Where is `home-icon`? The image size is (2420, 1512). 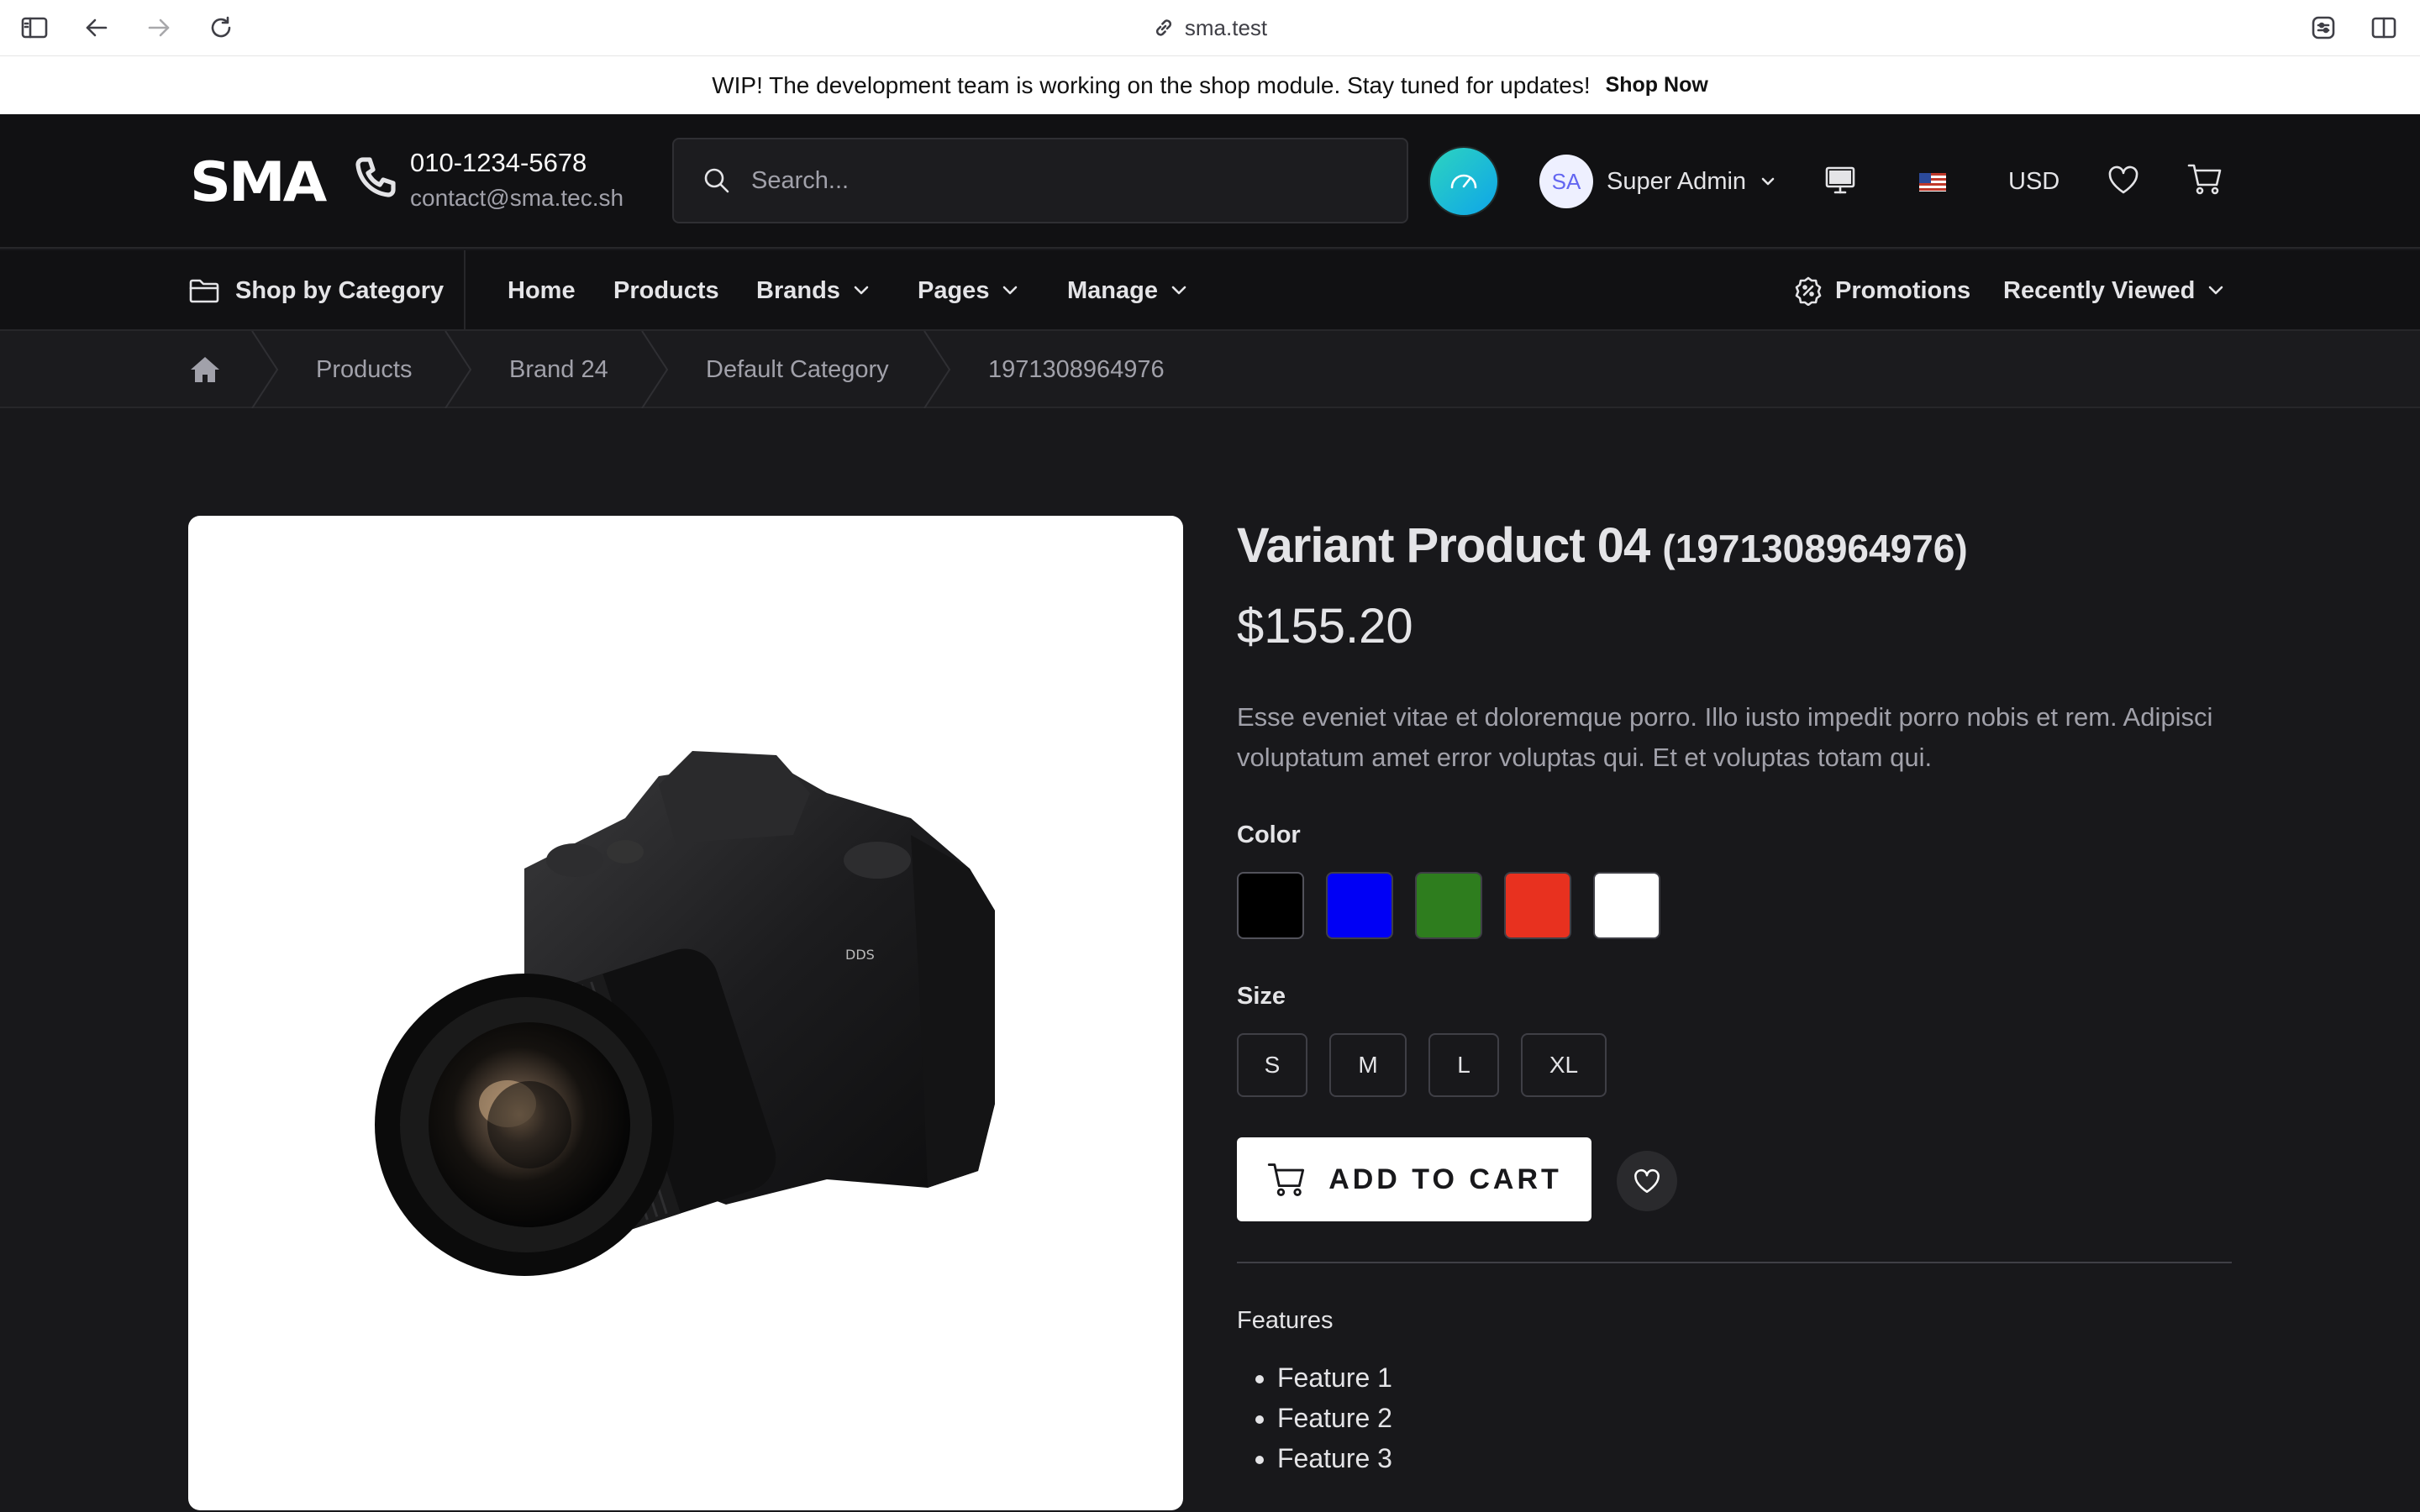 home-icon is located at coordinates (205, 369).